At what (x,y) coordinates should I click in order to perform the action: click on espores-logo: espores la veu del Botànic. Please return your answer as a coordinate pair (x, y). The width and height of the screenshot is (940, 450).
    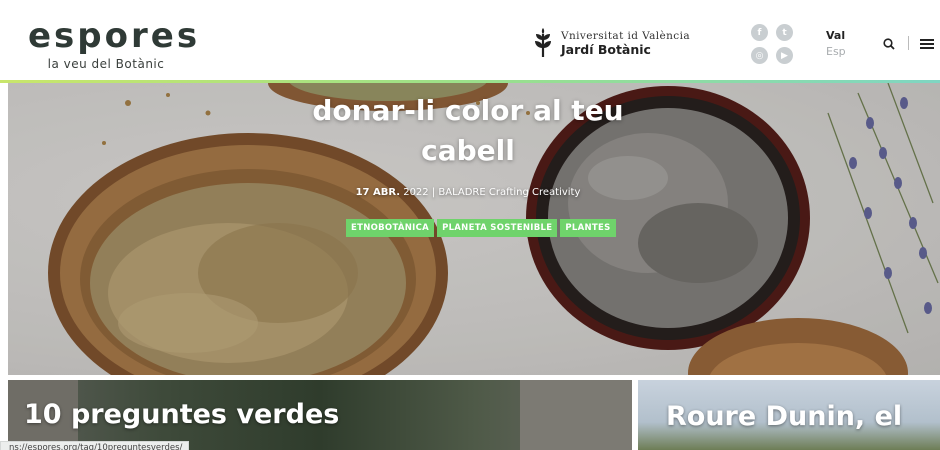
    Looking at the image, I should click on (114, 43).